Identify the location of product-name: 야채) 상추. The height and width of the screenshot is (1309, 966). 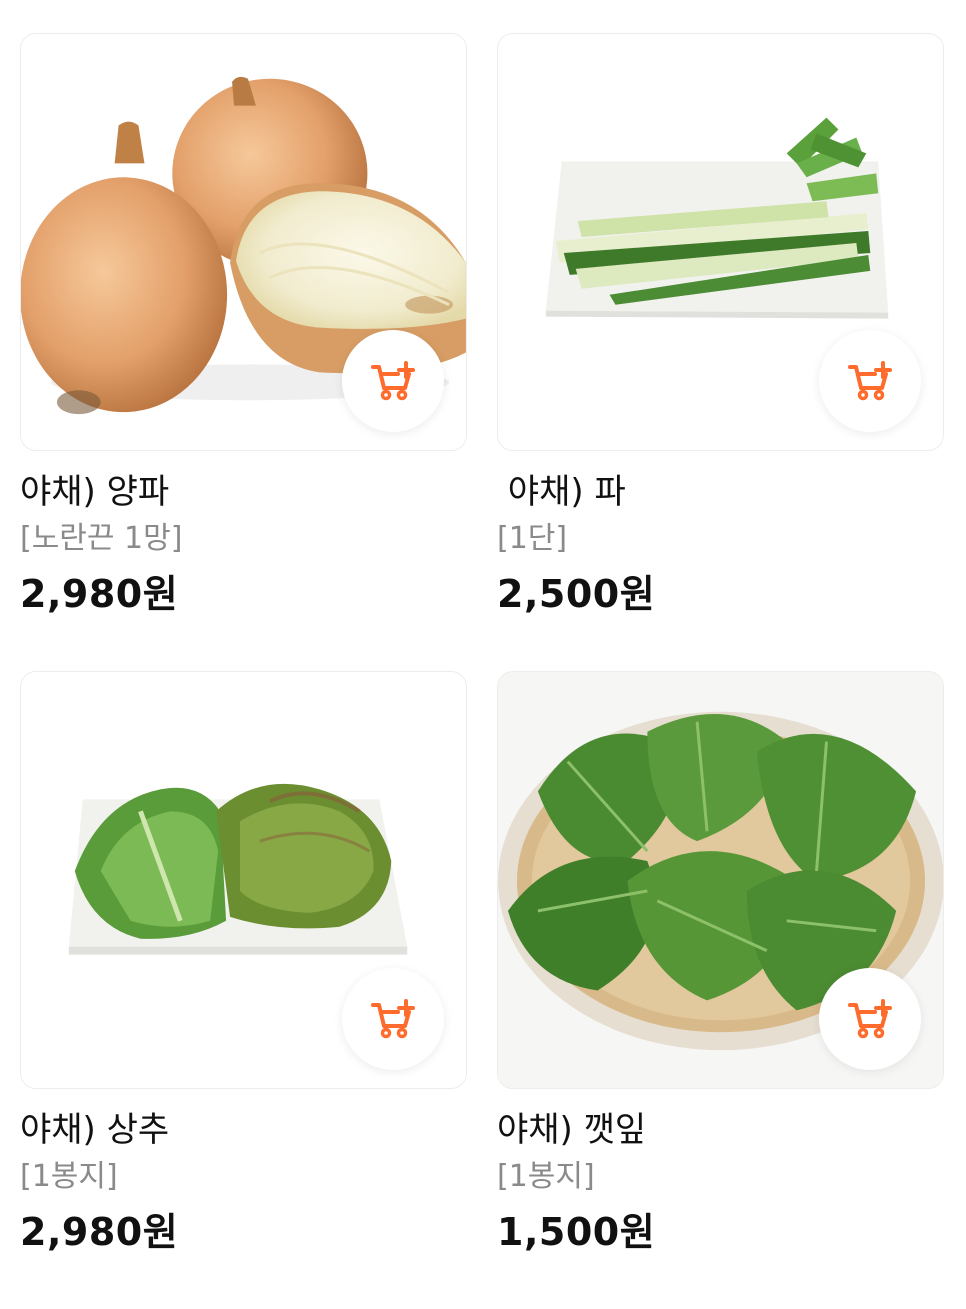
(243, 1130).